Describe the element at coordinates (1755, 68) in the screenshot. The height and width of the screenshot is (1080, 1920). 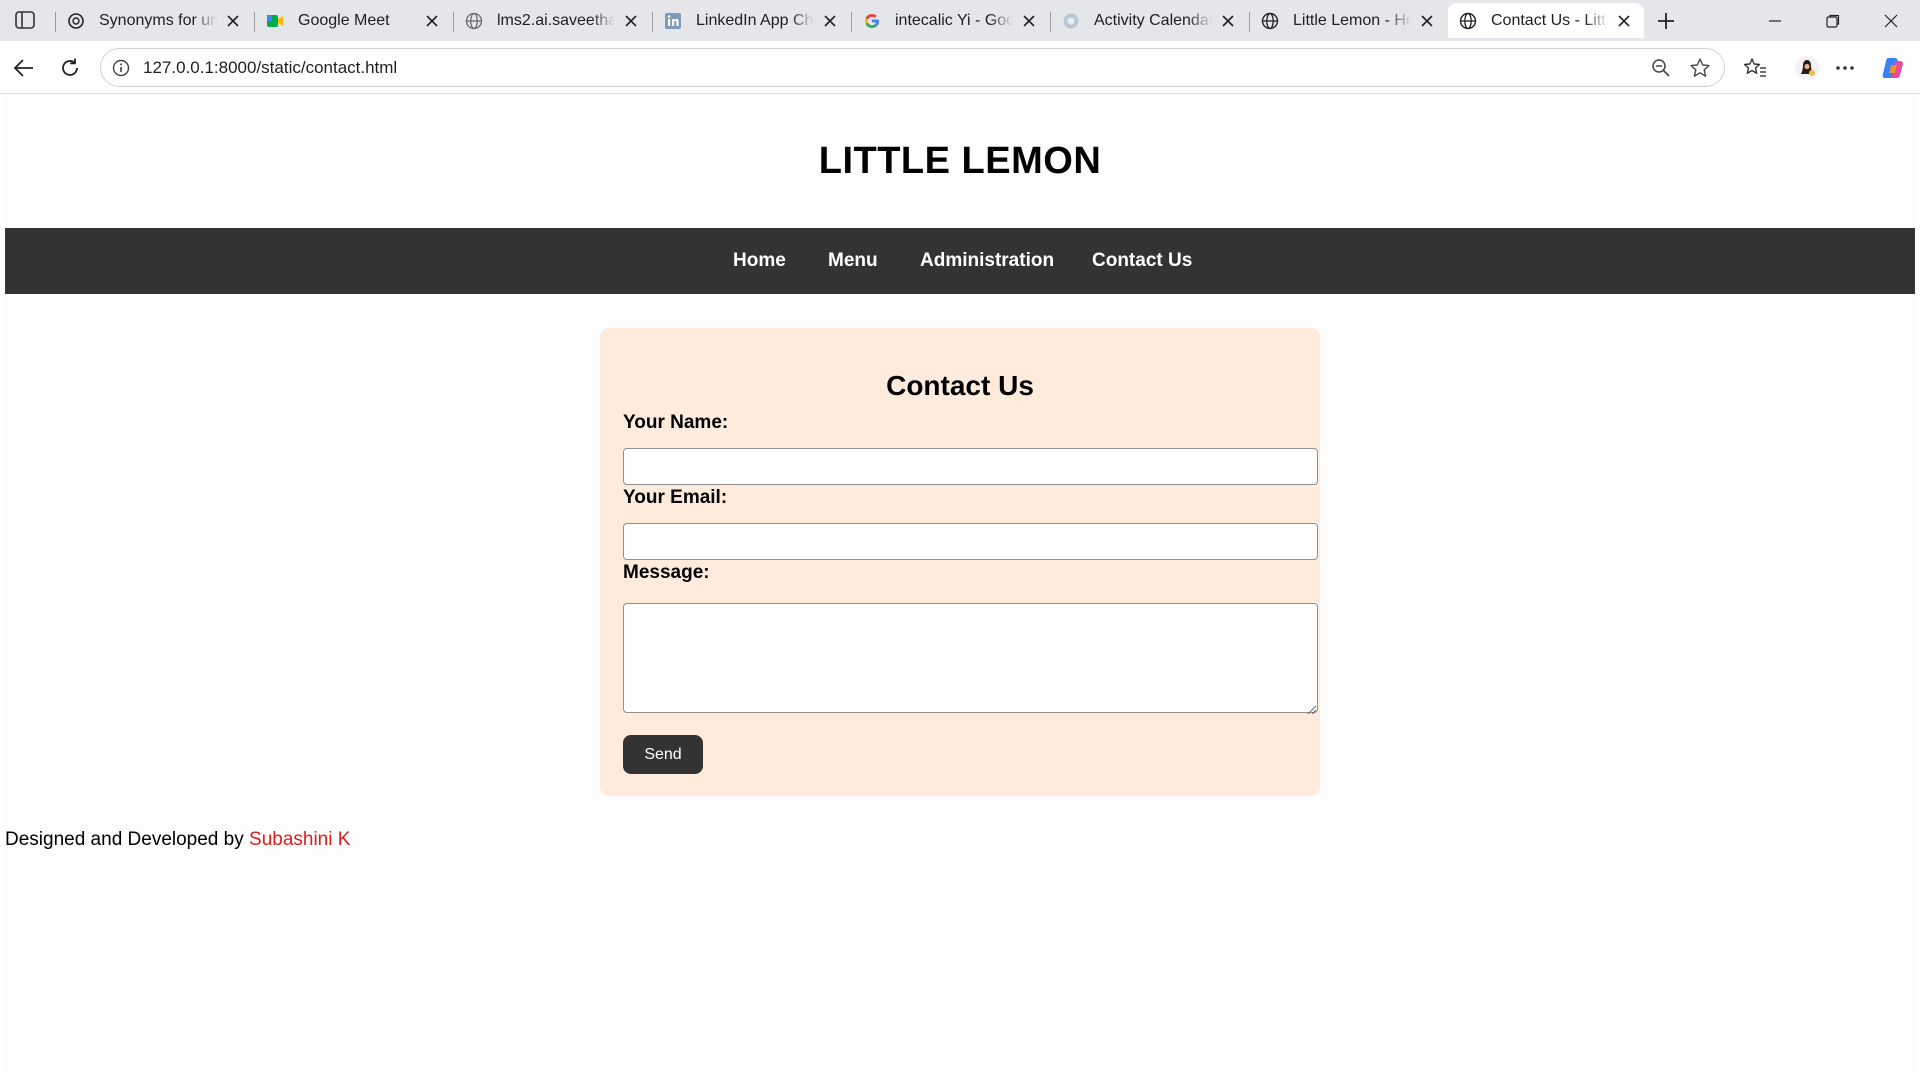
I see `favorites-icon` at that location.